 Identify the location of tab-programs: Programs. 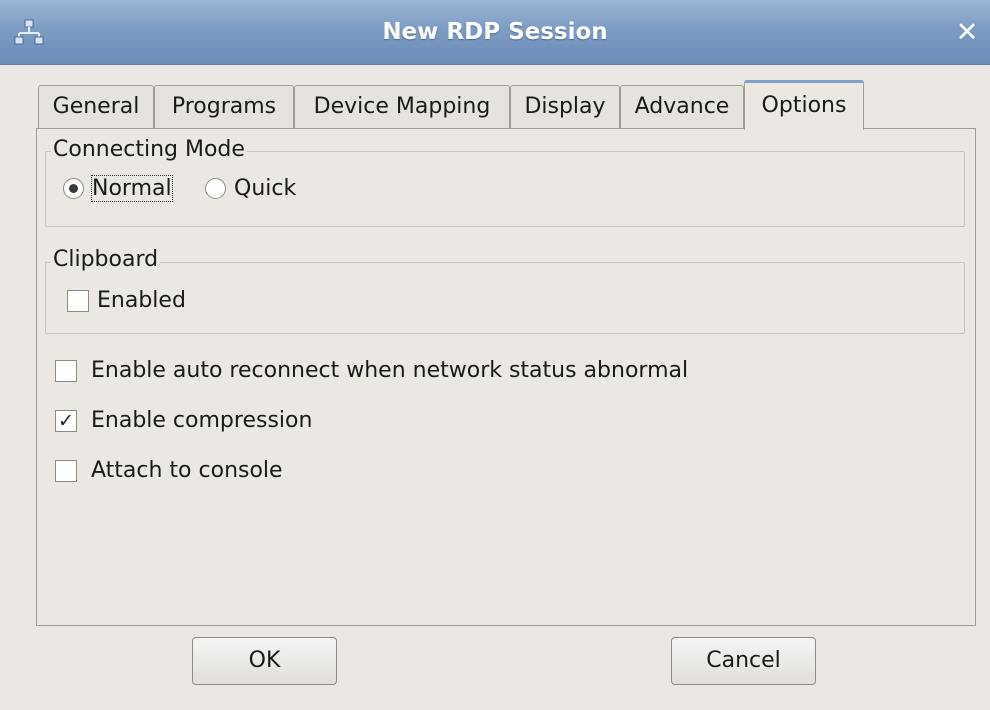
(224, 107).